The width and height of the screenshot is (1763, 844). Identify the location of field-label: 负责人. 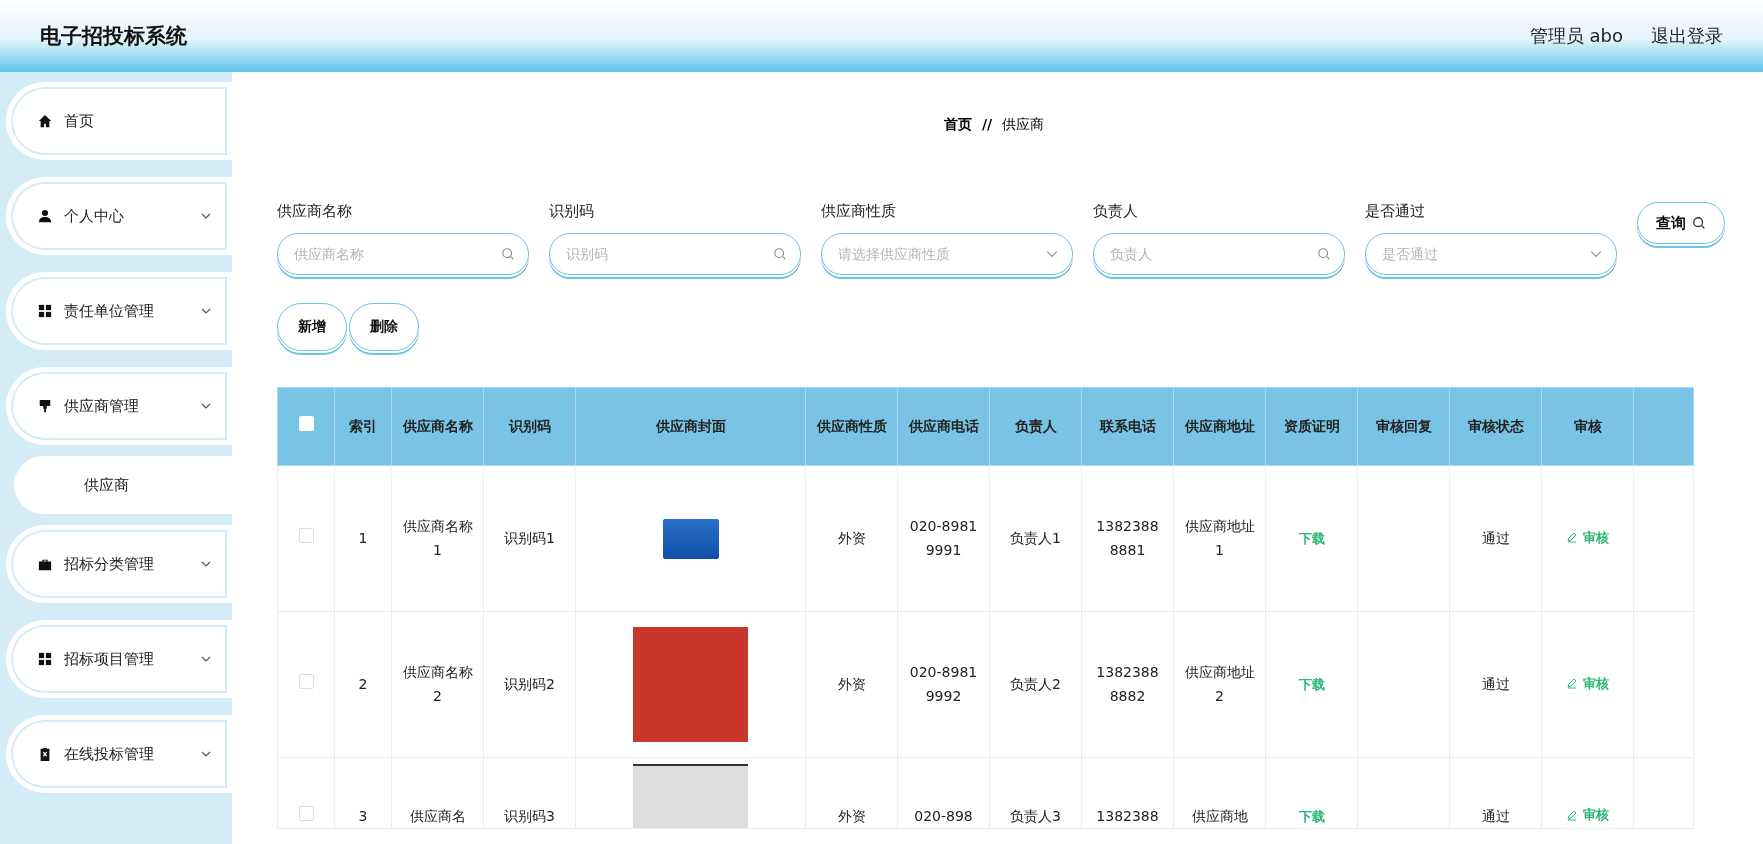
(1116, 211).